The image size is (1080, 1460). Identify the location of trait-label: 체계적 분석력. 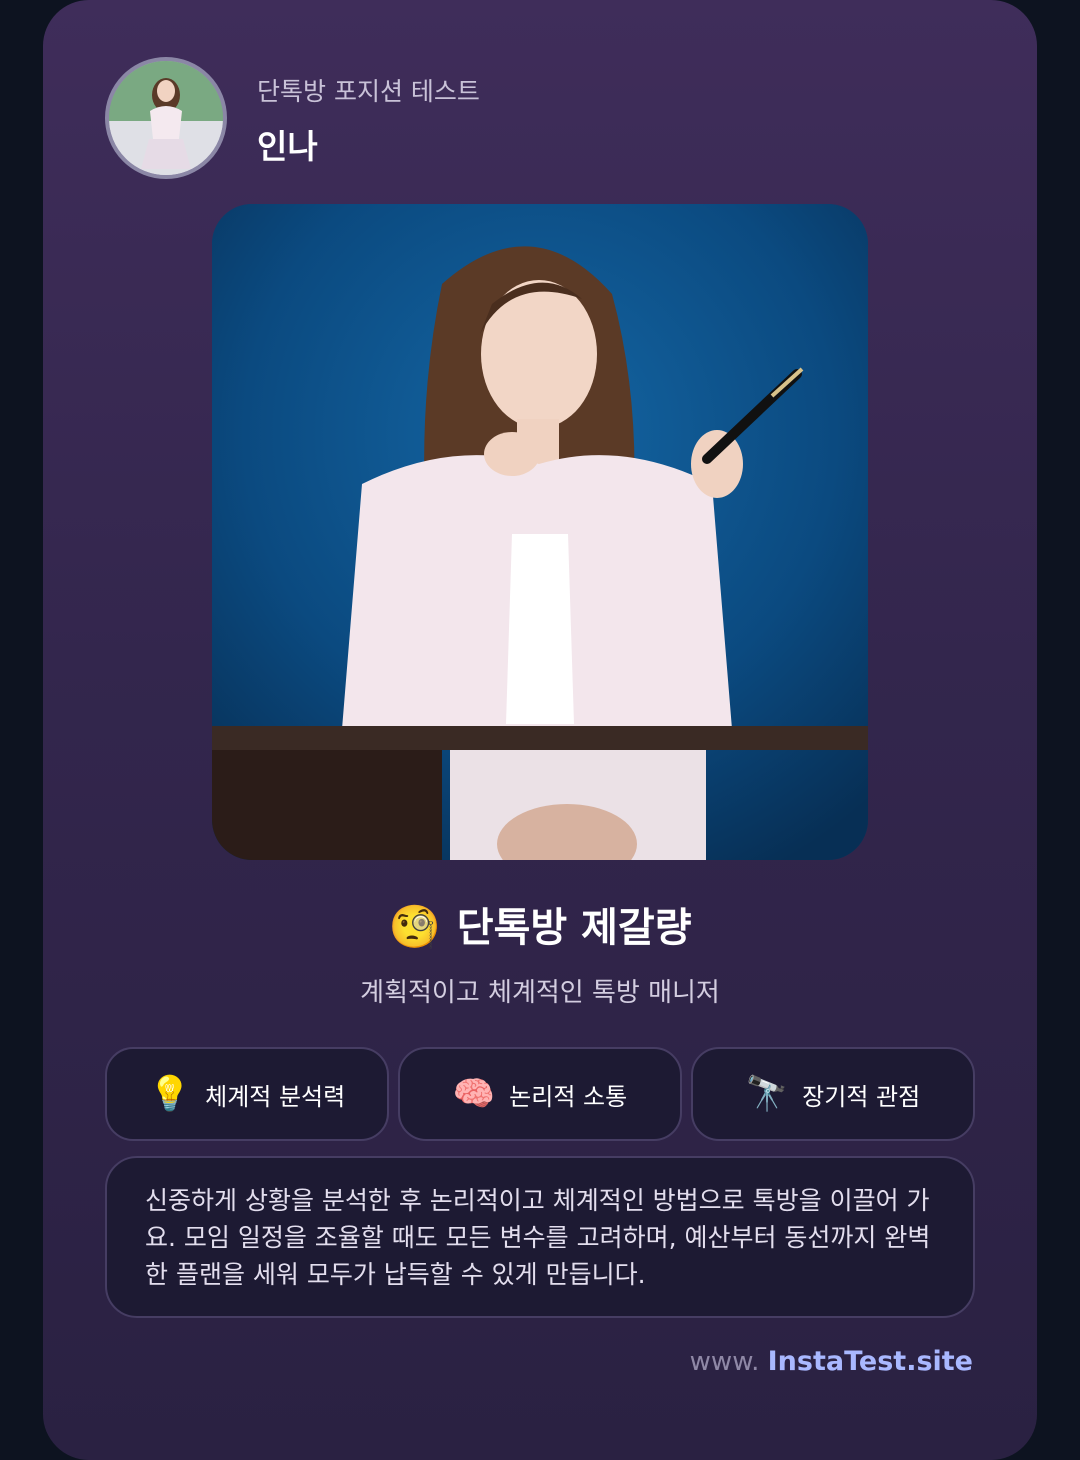
(275, 1096).